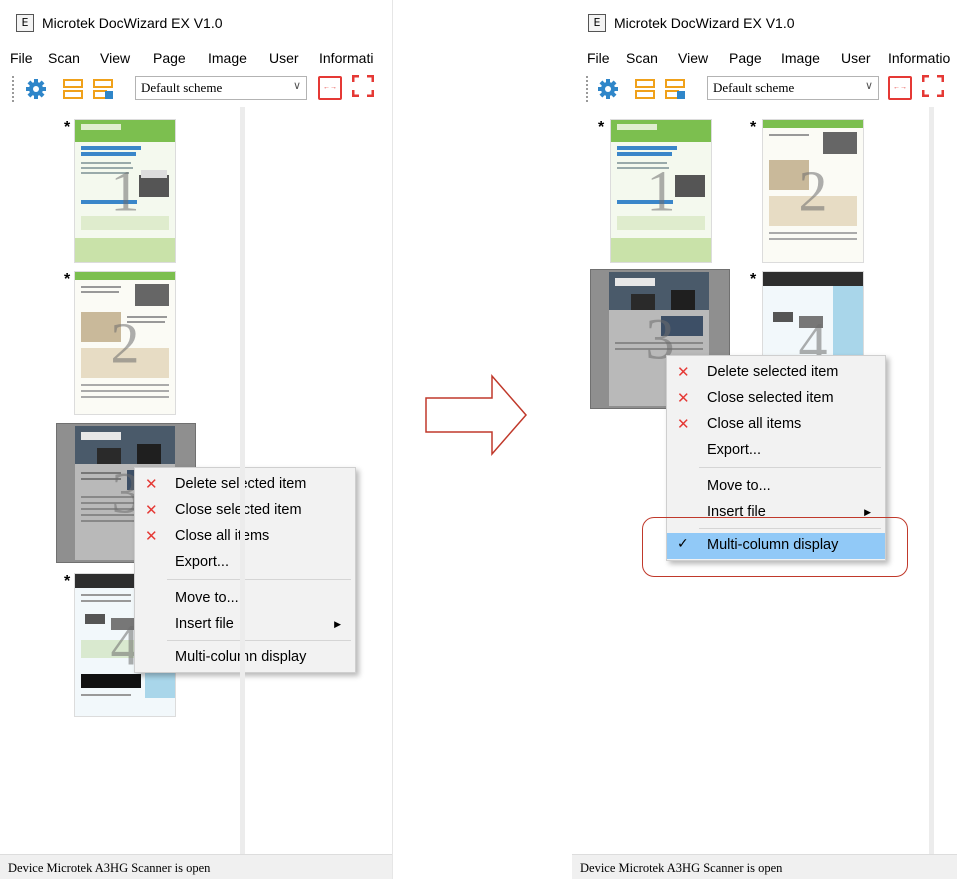 Image resolution: width=957 pixels, height=879 pixels. Describe the element at coordinates (337, 624) in the screenshot. I see `submenu-arrow-icon: ▶` at that location.